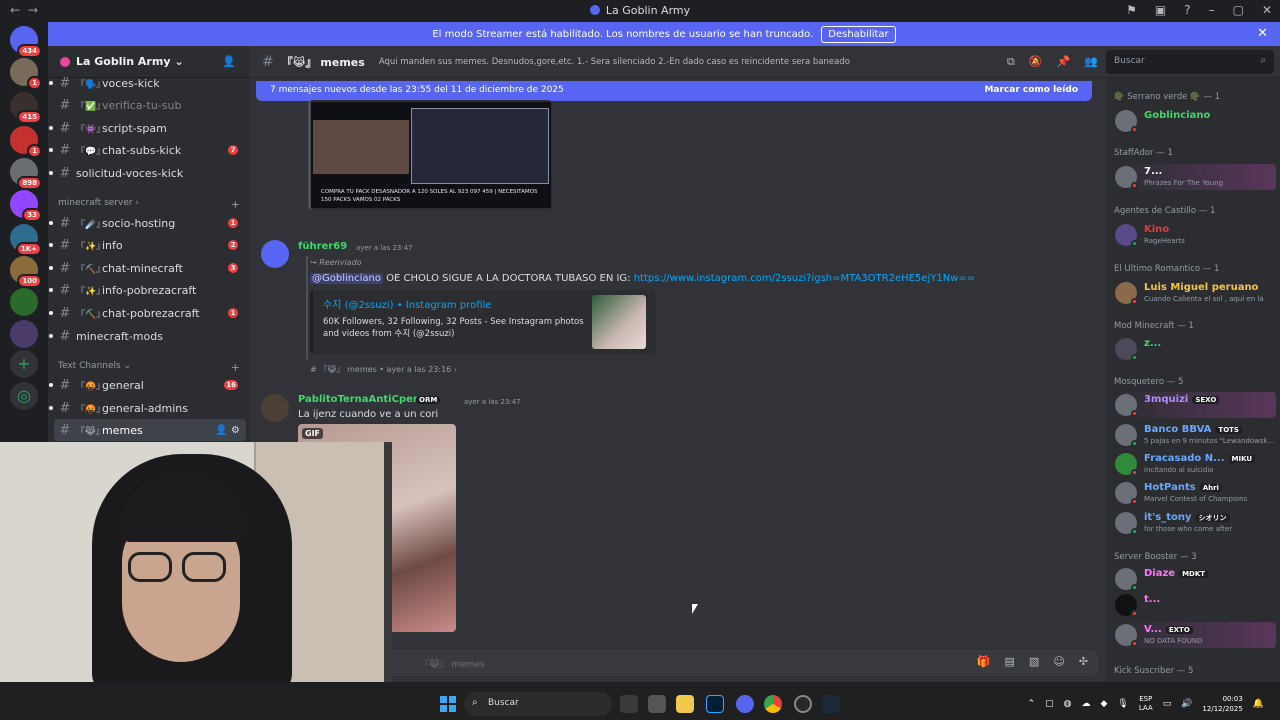 This screenshot has width=1280, height=720. What do you see at coordinates (1194, 579) in the screenshot?
I see `member-item: Diaze MDKT` at bounding box center [1194, 579].